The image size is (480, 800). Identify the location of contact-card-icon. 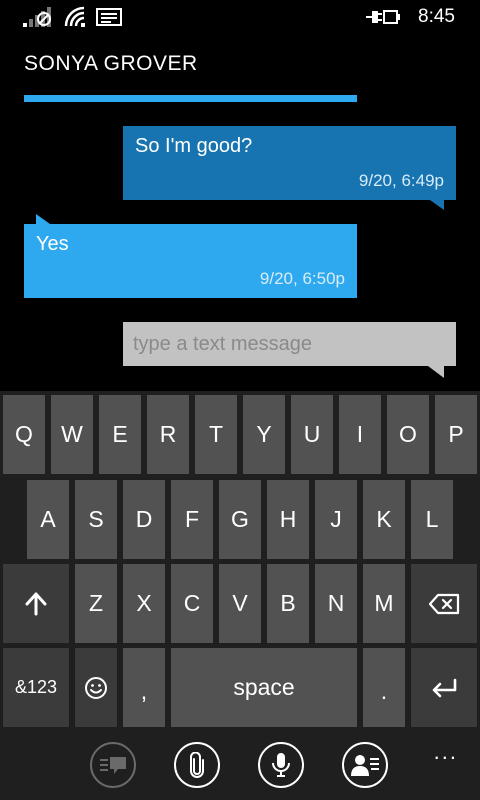
(365, 765).